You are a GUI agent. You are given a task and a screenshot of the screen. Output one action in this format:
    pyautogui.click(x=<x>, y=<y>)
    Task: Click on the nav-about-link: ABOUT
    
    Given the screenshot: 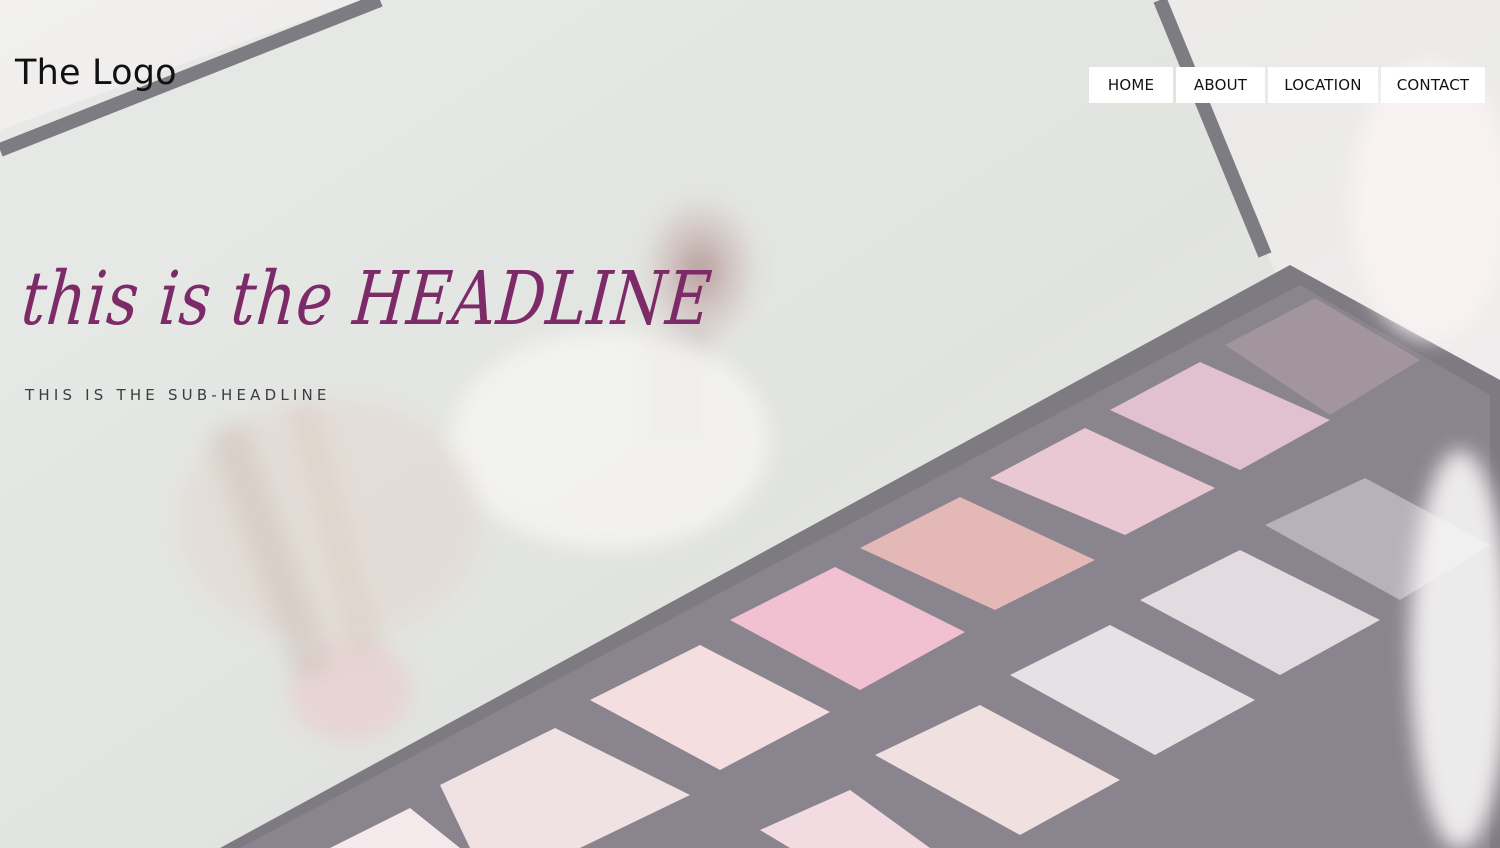 What is the action you would take?
    pyautogui.click(x=1220, y=85)
    